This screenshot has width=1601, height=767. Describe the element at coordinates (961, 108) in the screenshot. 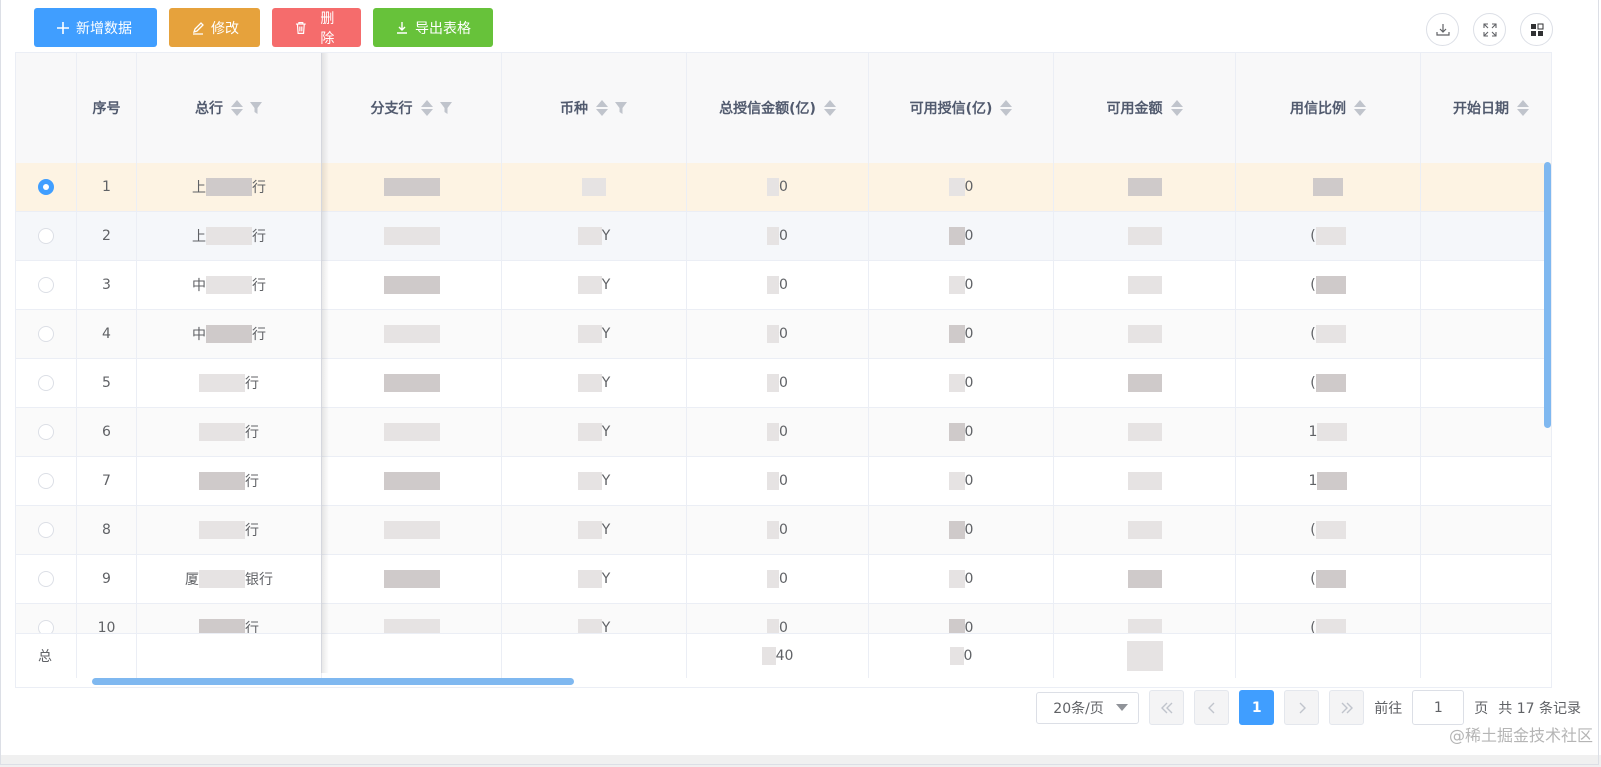

I see `header-available-credit: 可用授信(亿)` at that location.